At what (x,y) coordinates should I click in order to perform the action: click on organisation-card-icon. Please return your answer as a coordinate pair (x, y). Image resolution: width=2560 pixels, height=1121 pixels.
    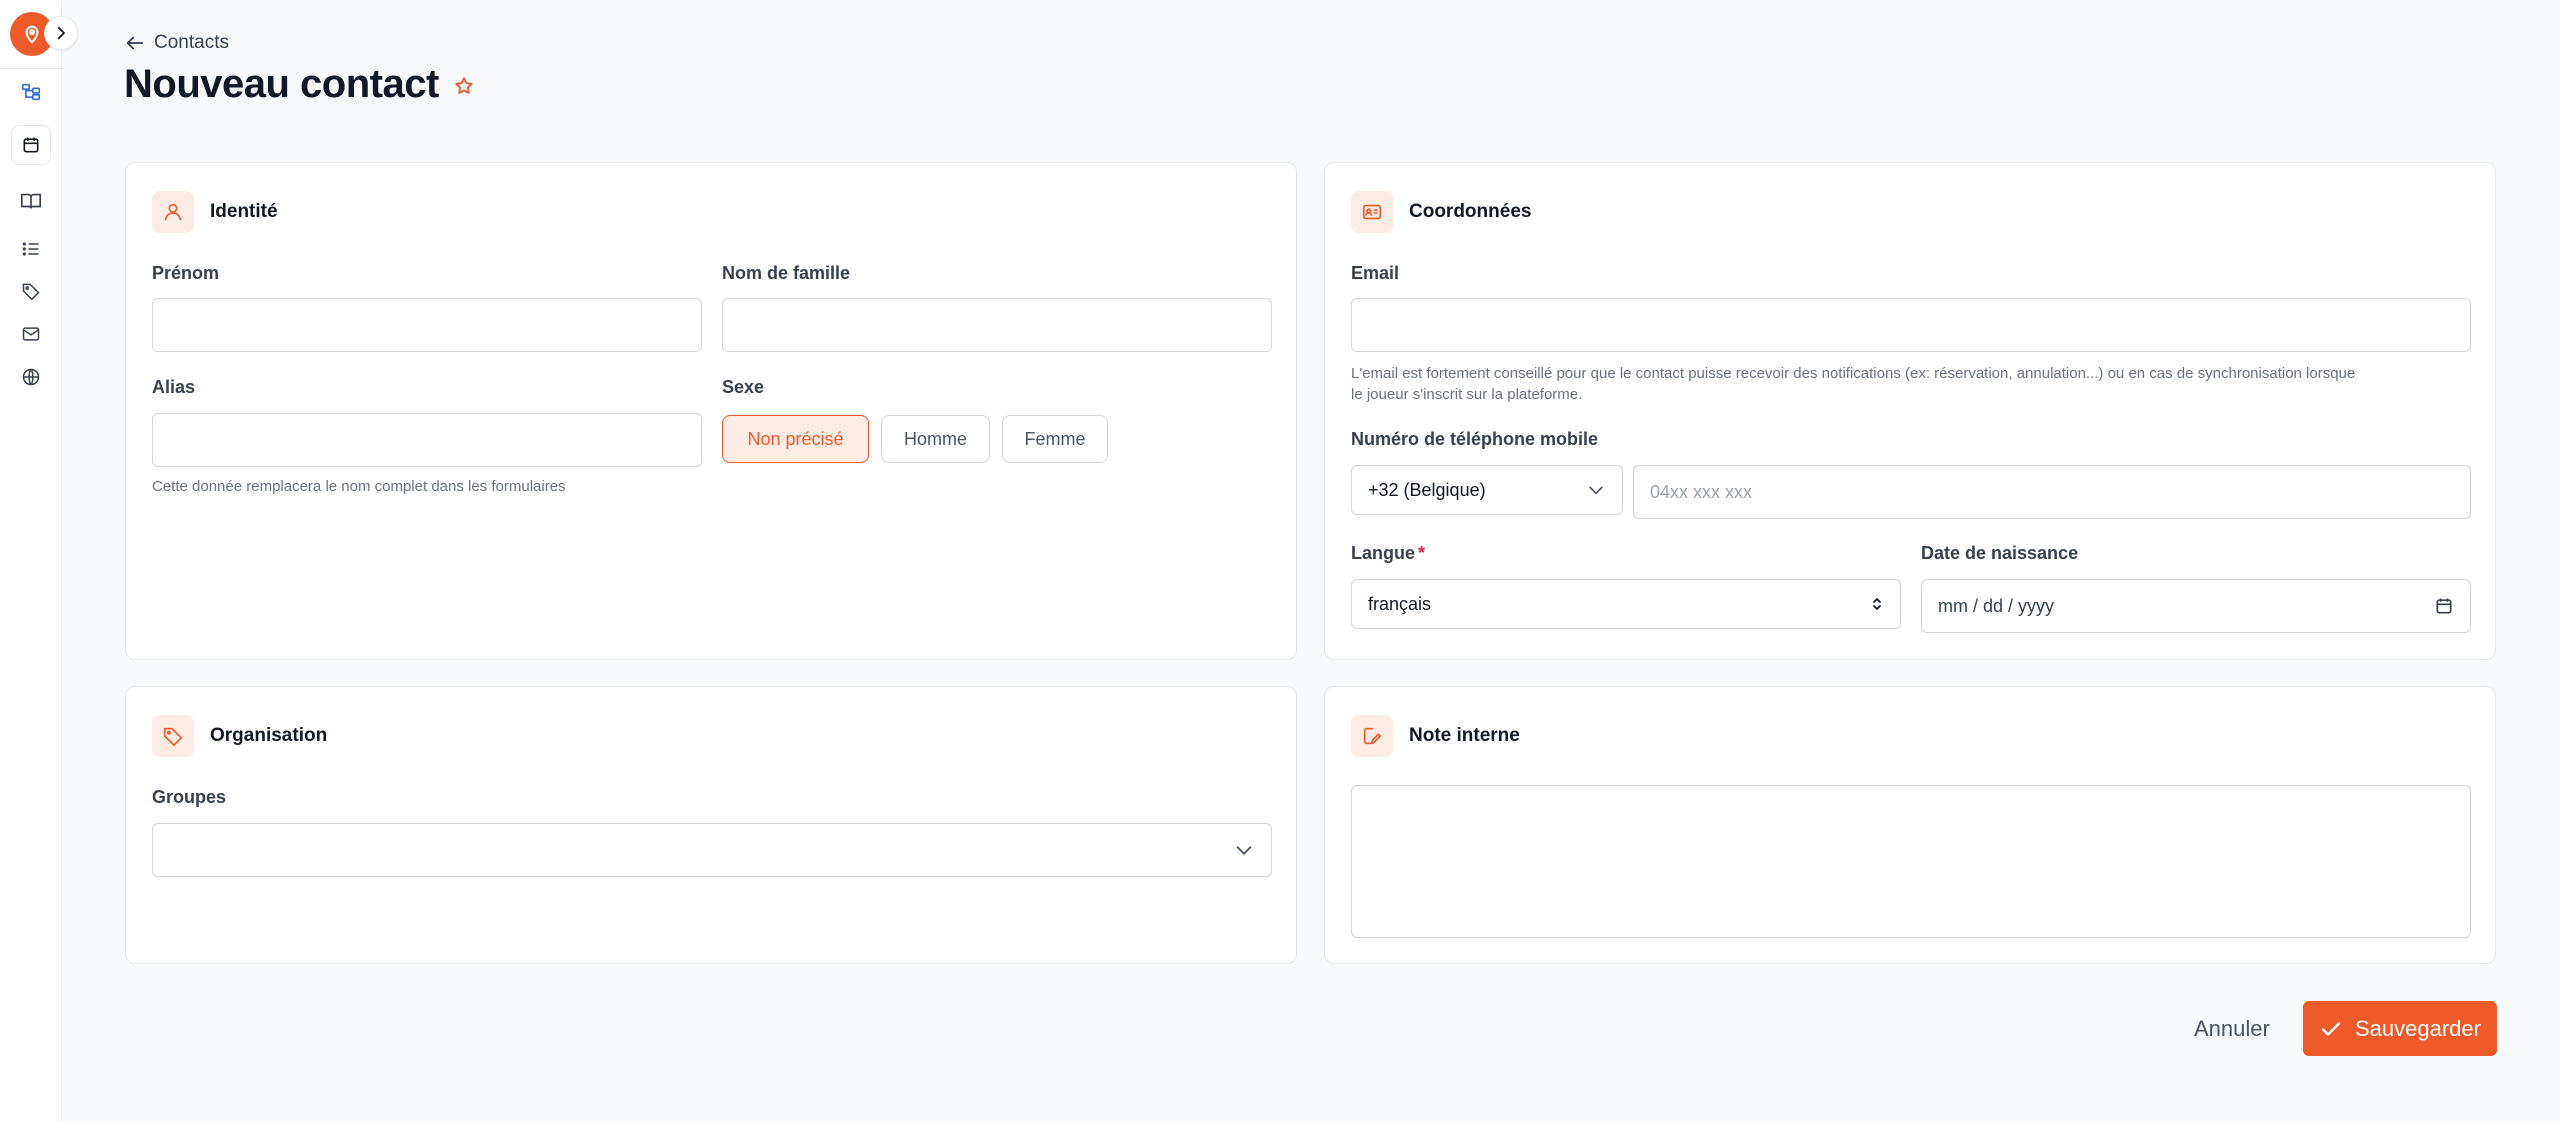
    Looking at the image, I should click on (173, 736).